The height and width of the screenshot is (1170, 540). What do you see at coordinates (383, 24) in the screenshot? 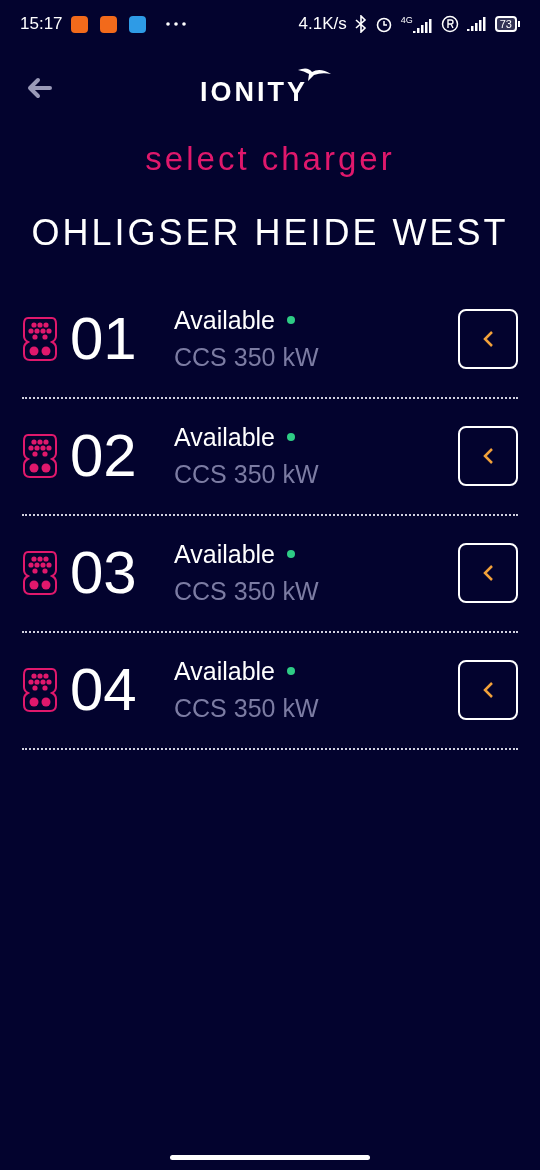
I see `alarm-icon` at bounding box center [383, 24].